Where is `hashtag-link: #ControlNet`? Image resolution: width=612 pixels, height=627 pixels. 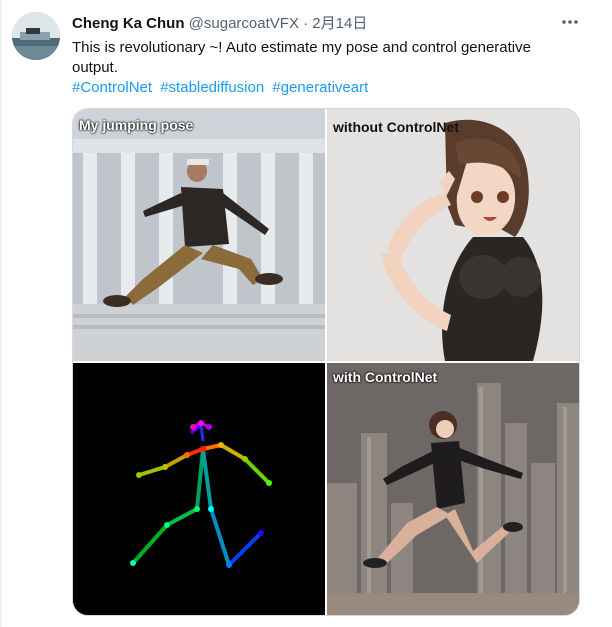 hashtag-link: #ControlNet is located at coordinates (112, 87).